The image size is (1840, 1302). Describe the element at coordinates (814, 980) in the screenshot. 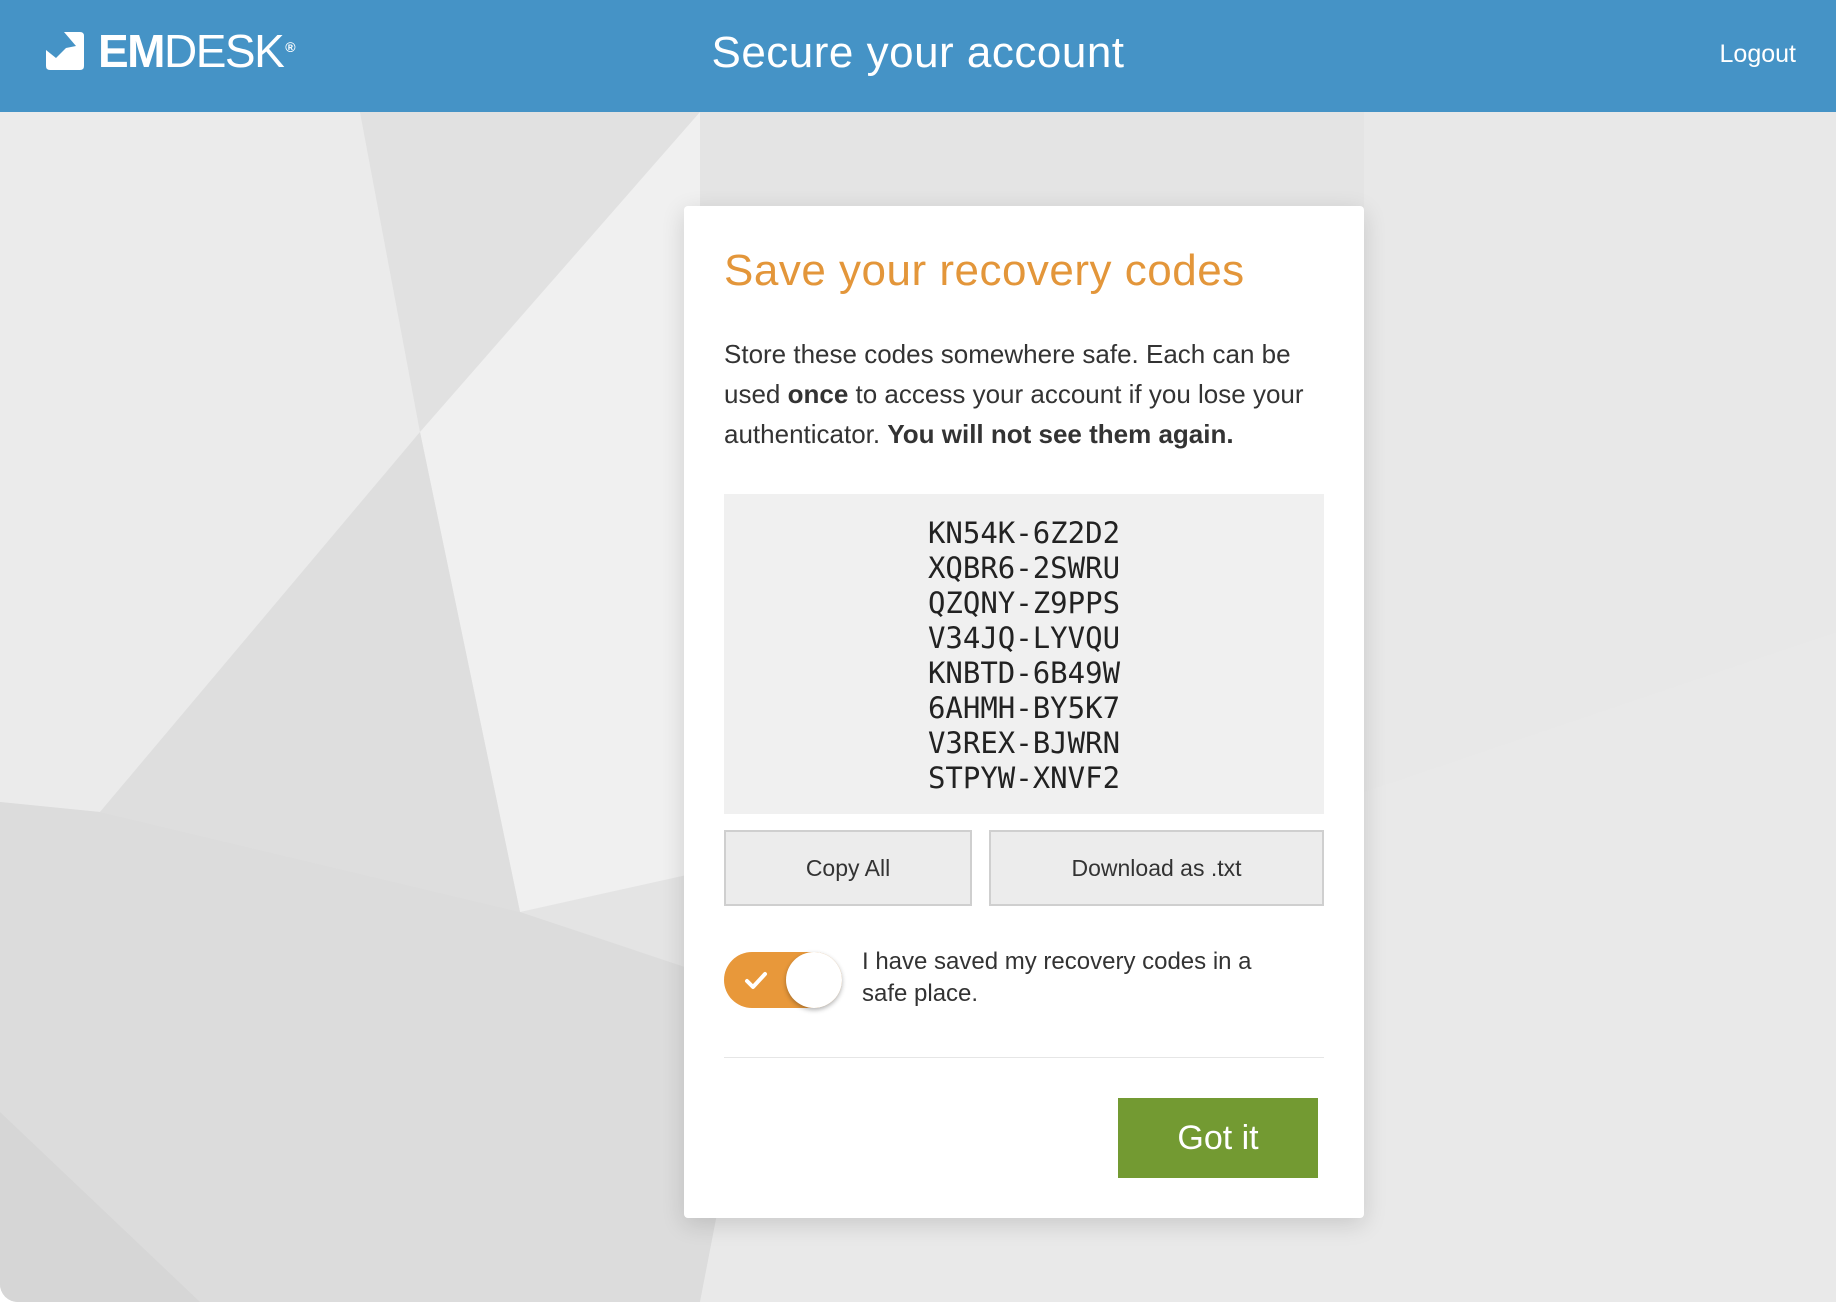

I see `toggle-knob` at that location.